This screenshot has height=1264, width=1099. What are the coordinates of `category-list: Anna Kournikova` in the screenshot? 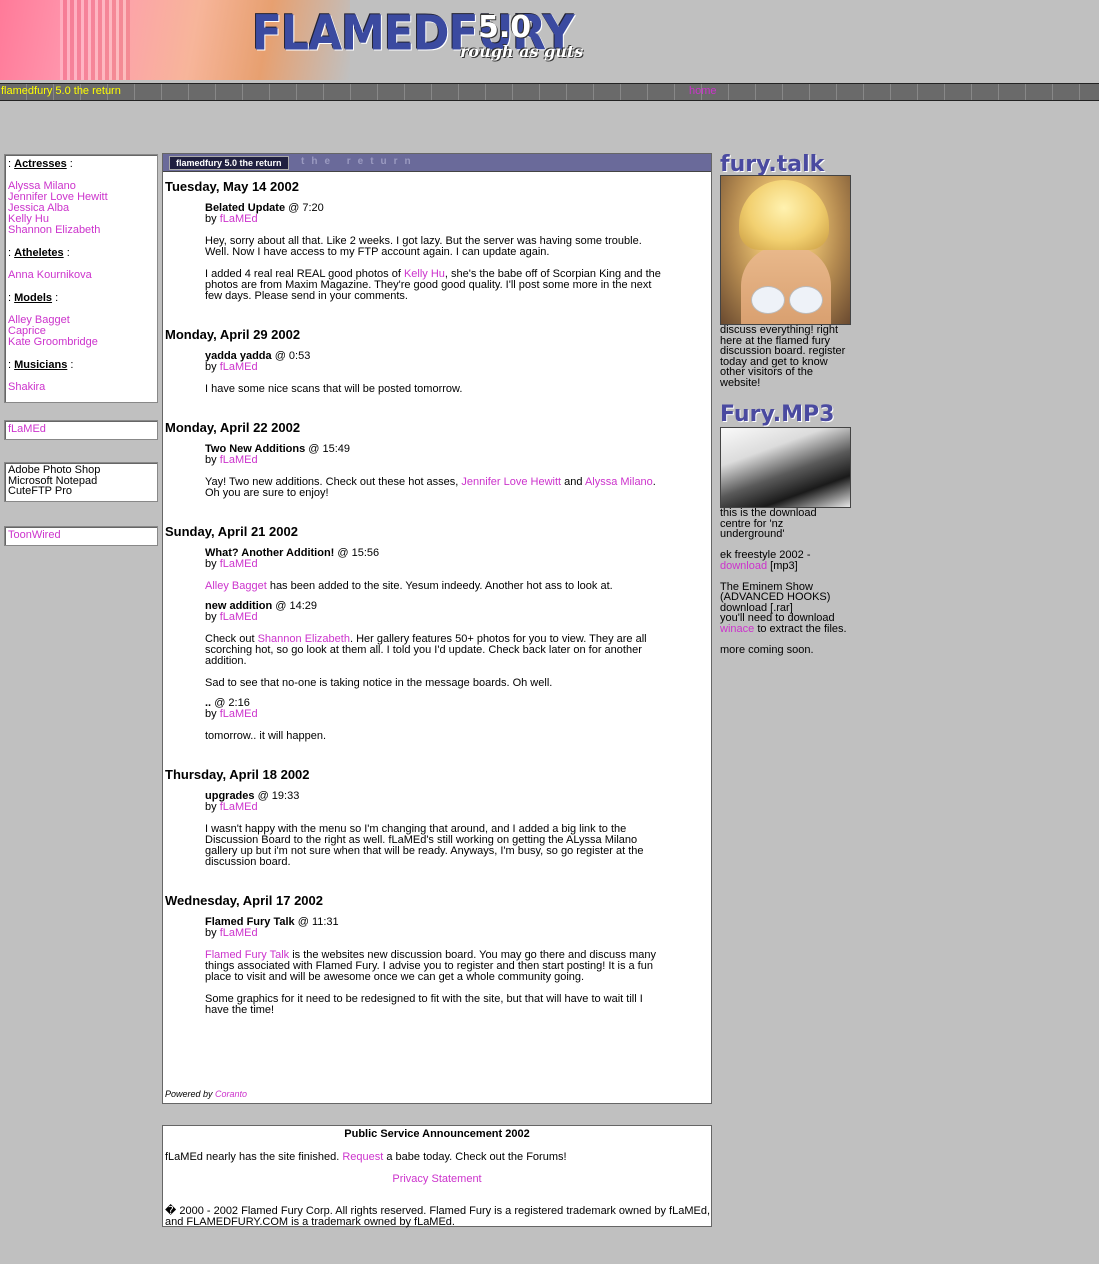 It's located at (81, 275).